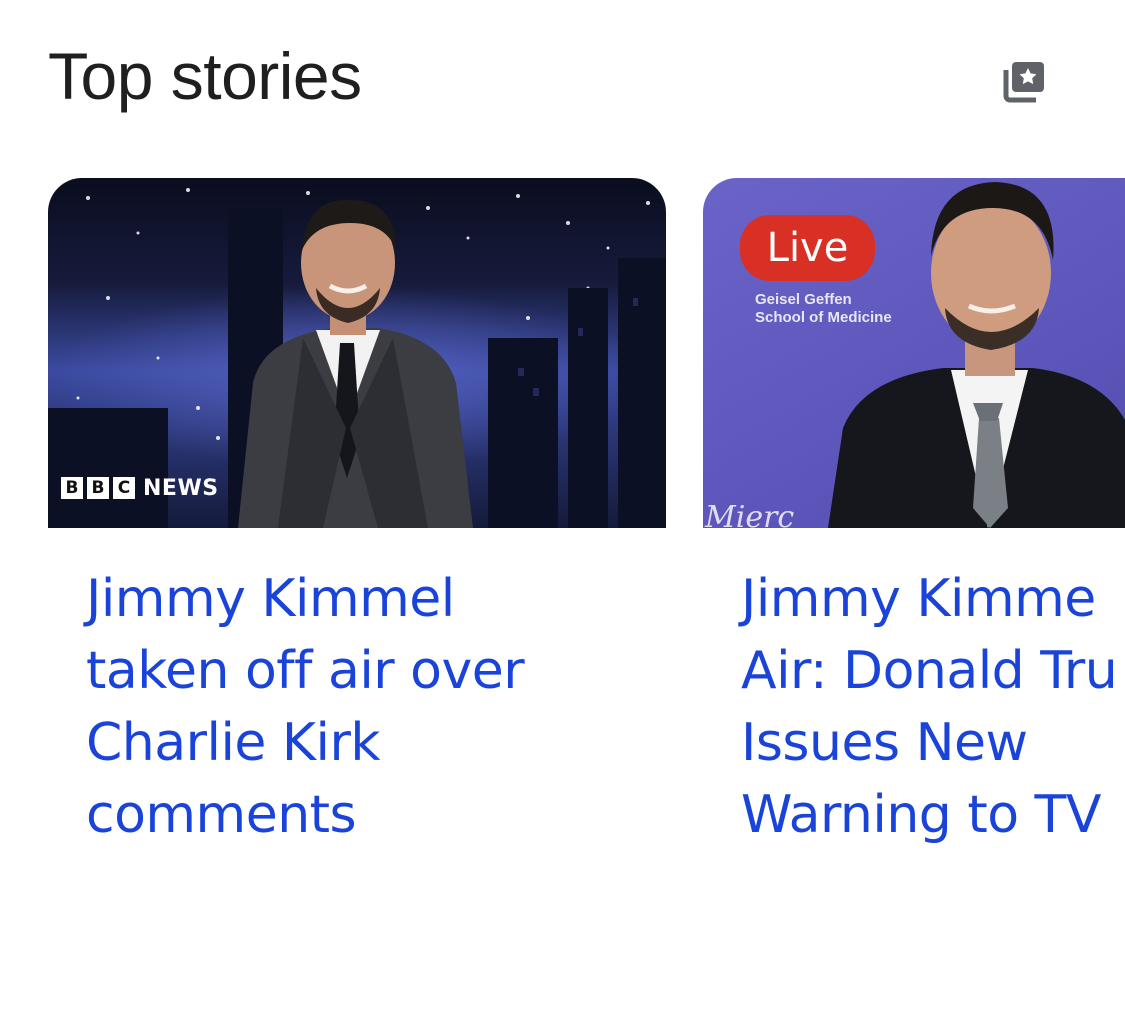 Image resolution: width=1125 pixels, height=1013 pixels. What do you see at coordinates (918, 599) in the screenshot?
I see `headline-line: Jimmy Kimme` at bounding box center [918, 599].